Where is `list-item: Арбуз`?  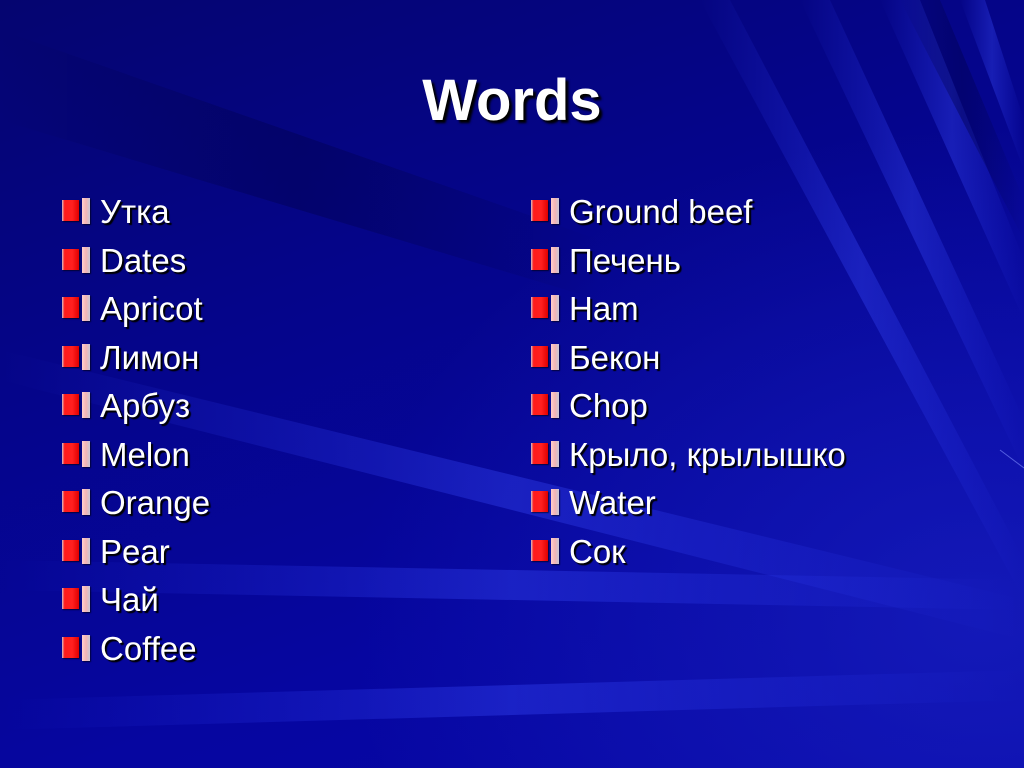 list-item: Арбуз is located at coordinates (136, 408).